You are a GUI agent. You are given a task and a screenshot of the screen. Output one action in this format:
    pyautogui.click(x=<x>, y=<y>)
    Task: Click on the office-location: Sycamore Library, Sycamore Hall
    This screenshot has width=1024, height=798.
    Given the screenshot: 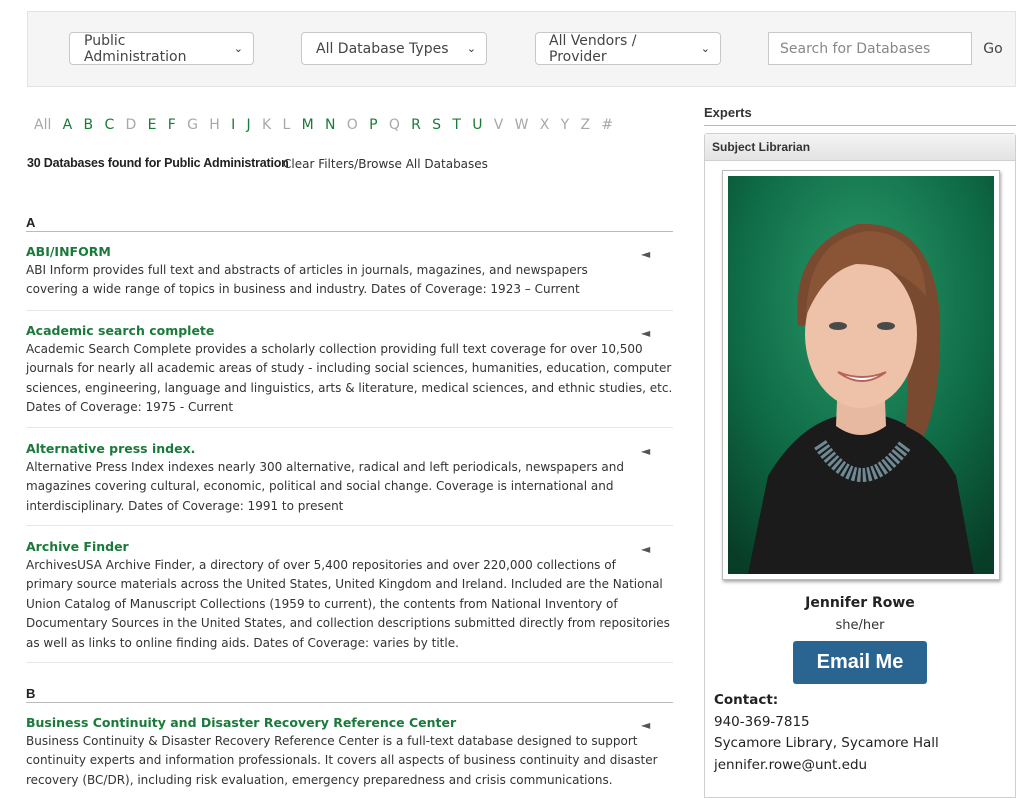 What is the action you would take?
    pyautogui.click(x=826, y=743)
    